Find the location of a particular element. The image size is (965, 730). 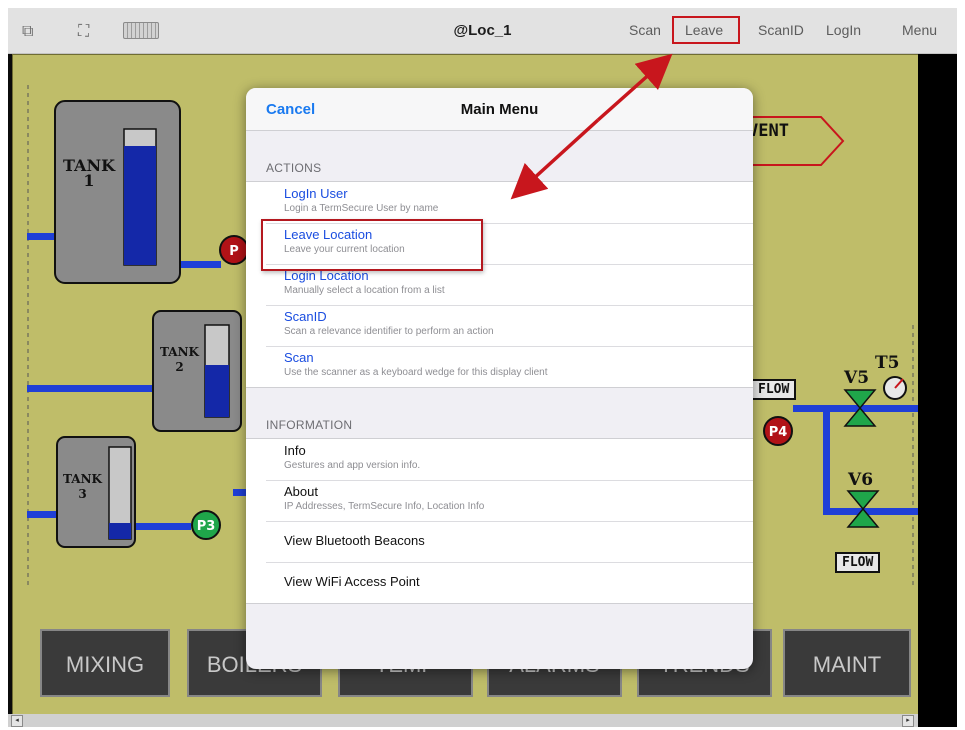

modal-header: Cancel Main Menu is located at coordinates (499, 109).